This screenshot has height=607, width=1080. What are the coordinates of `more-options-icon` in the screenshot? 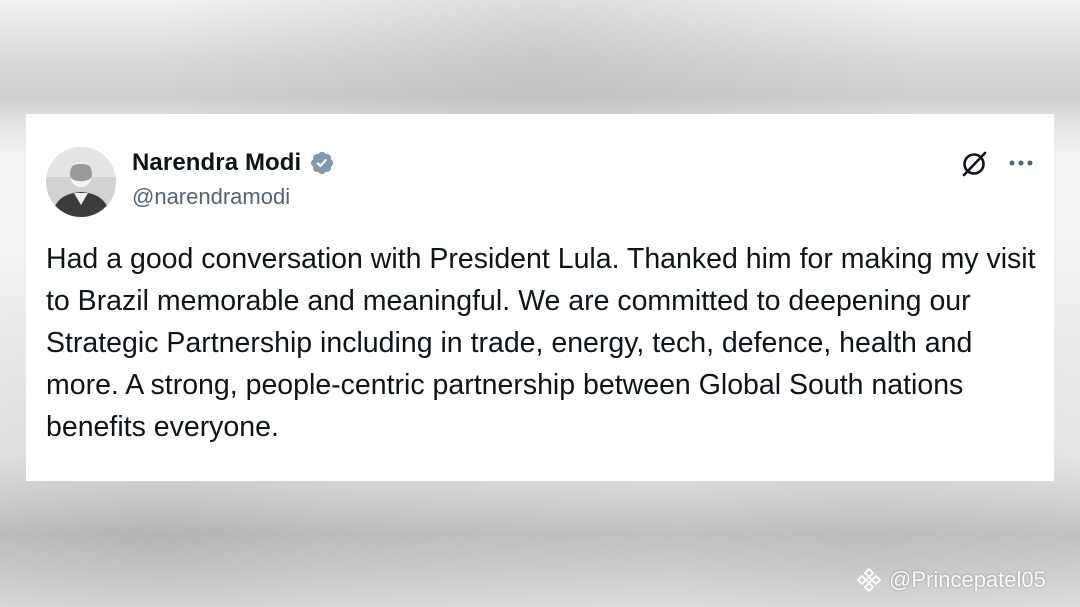 It's located at (1021, 163).